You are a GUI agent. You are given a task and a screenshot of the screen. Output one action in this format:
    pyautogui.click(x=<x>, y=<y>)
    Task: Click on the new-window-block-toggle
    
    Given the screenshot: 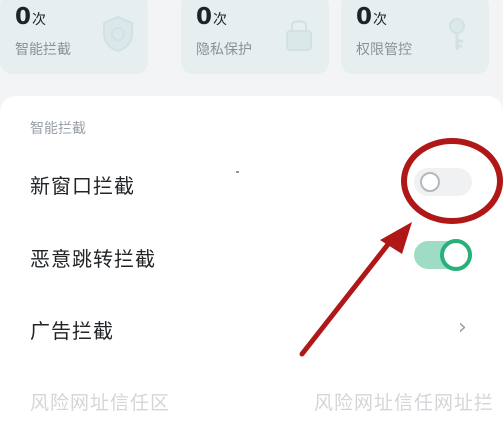 What is the action you would take?
    pyautogui.click(x=443, y=182)
    